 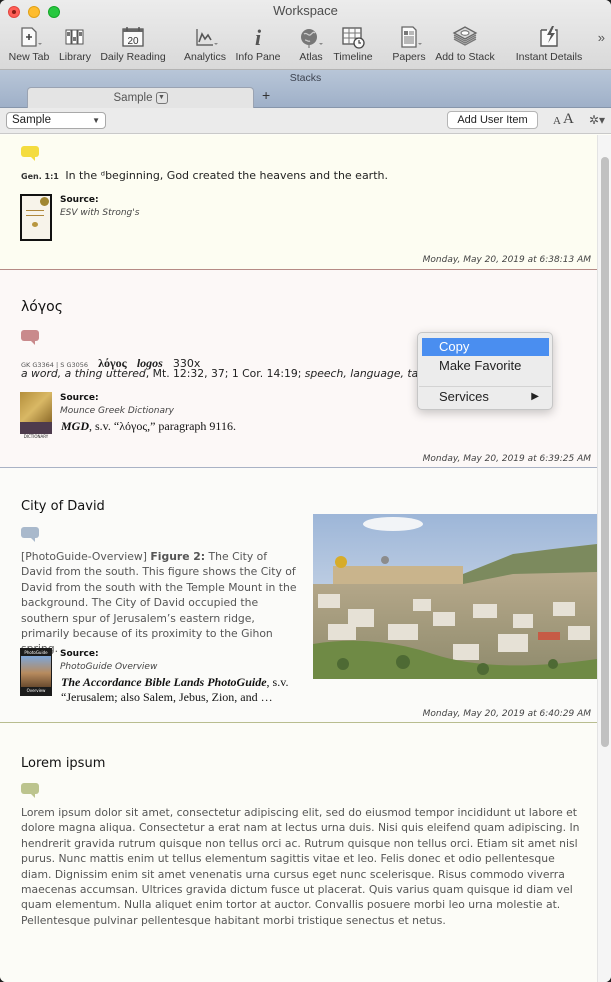 I want to click on add-stack-button: +, so click(x=266, y=95).